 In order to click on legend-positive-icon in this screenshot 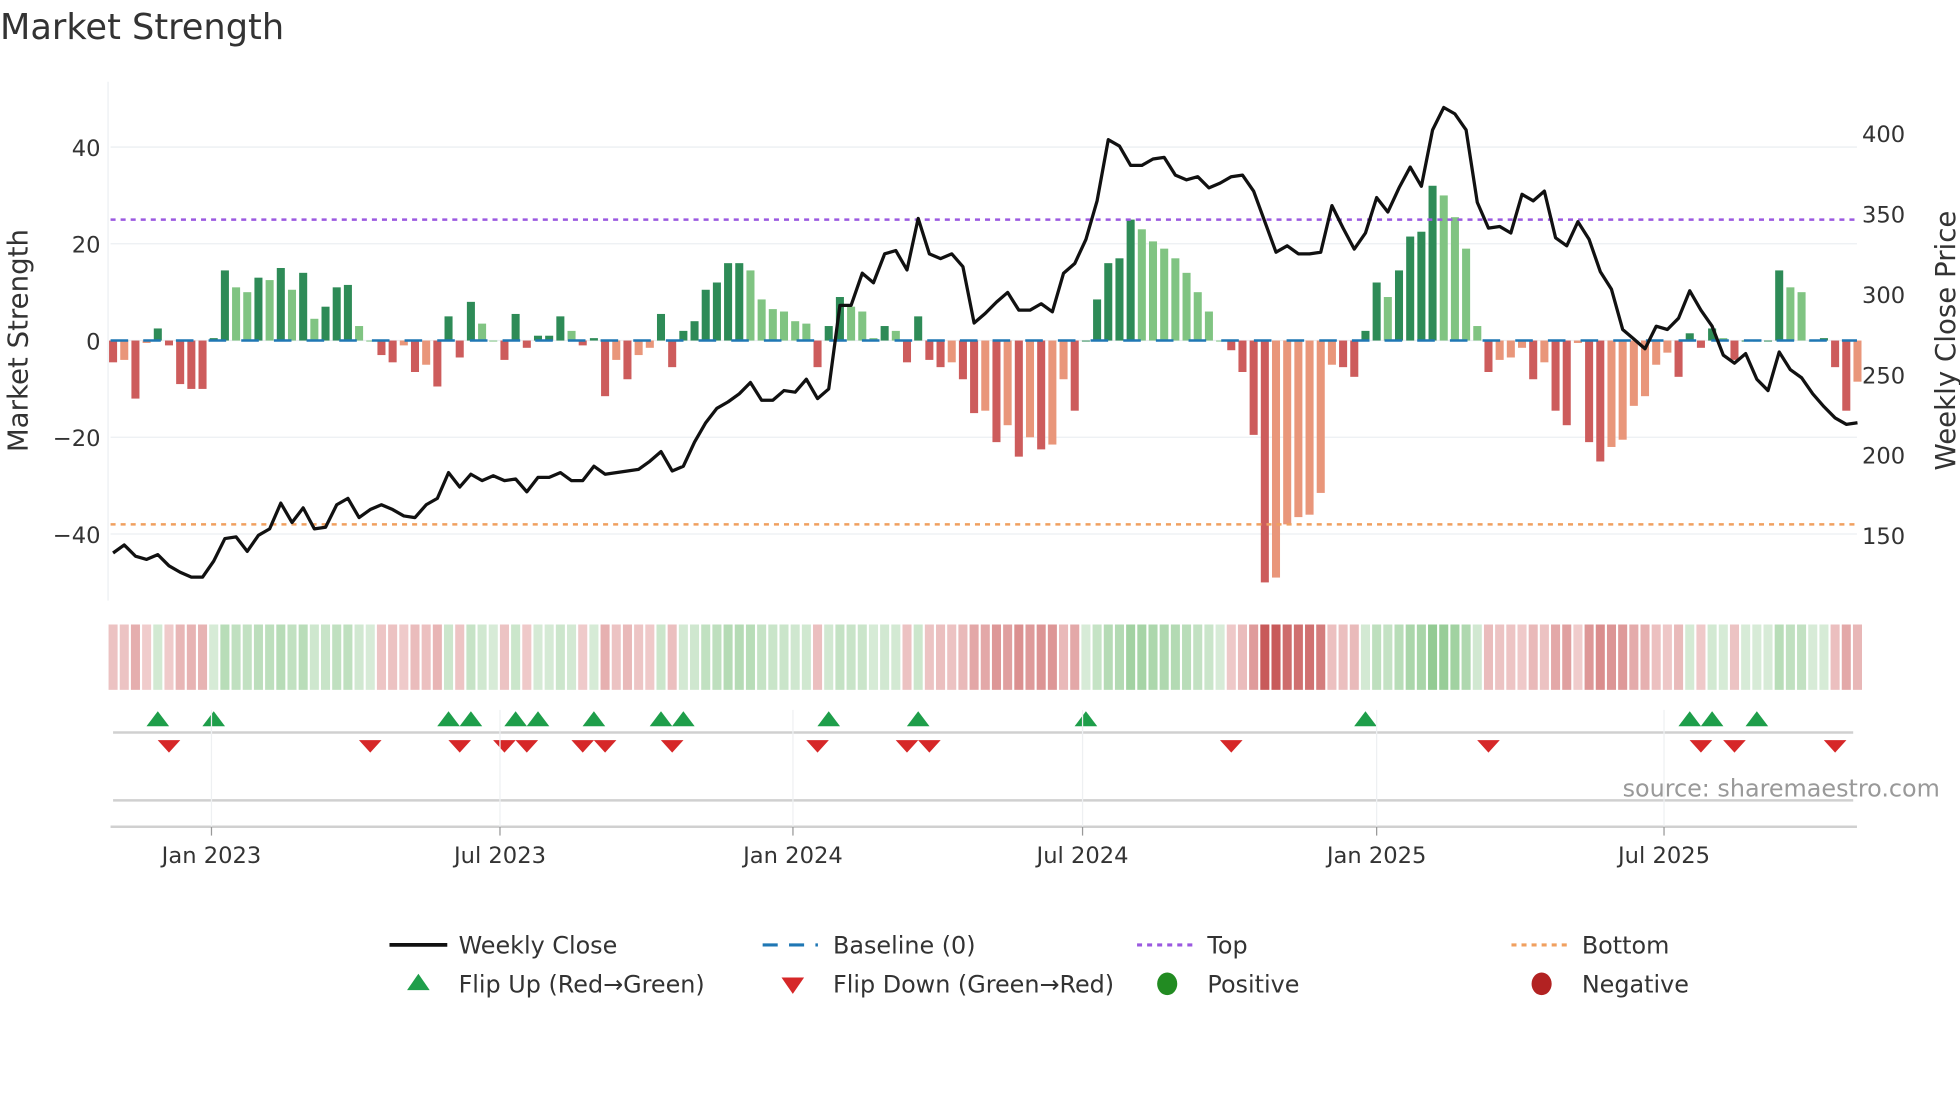, I will do `click(1167, 984)`.